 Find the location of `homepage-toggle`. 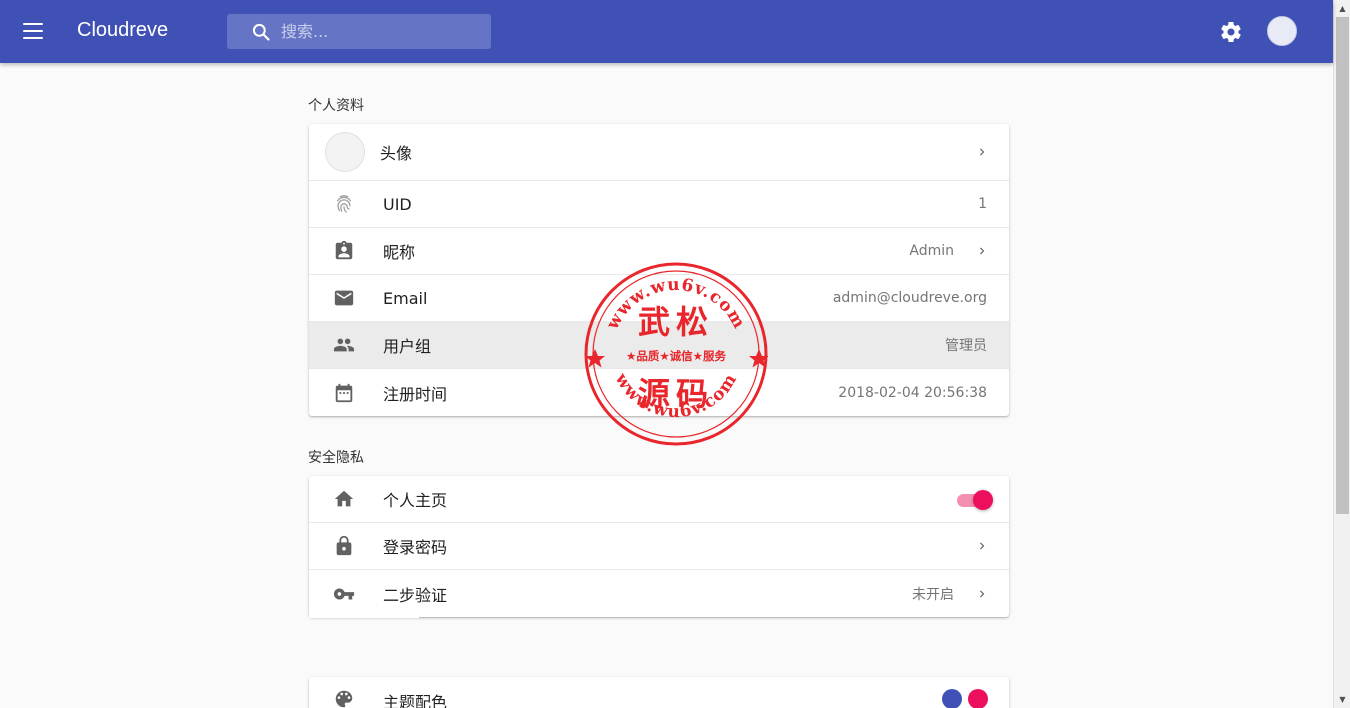

homepage-toggle is located at coordinates (975, 500).